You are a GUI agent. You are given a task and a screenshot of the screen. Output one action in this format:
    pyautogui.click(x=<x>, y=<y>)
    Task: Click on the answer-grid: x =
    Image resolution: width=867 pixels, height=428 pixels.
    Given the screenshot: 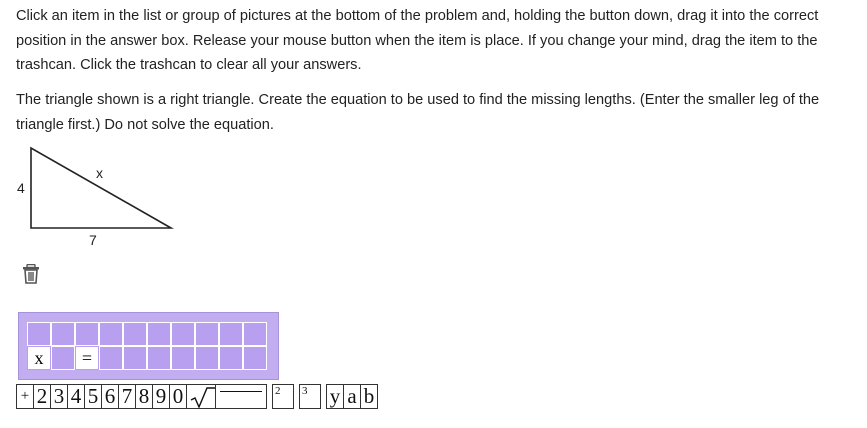 What is the action you would take?
    pyautogui.click(x=147, y=346)
    